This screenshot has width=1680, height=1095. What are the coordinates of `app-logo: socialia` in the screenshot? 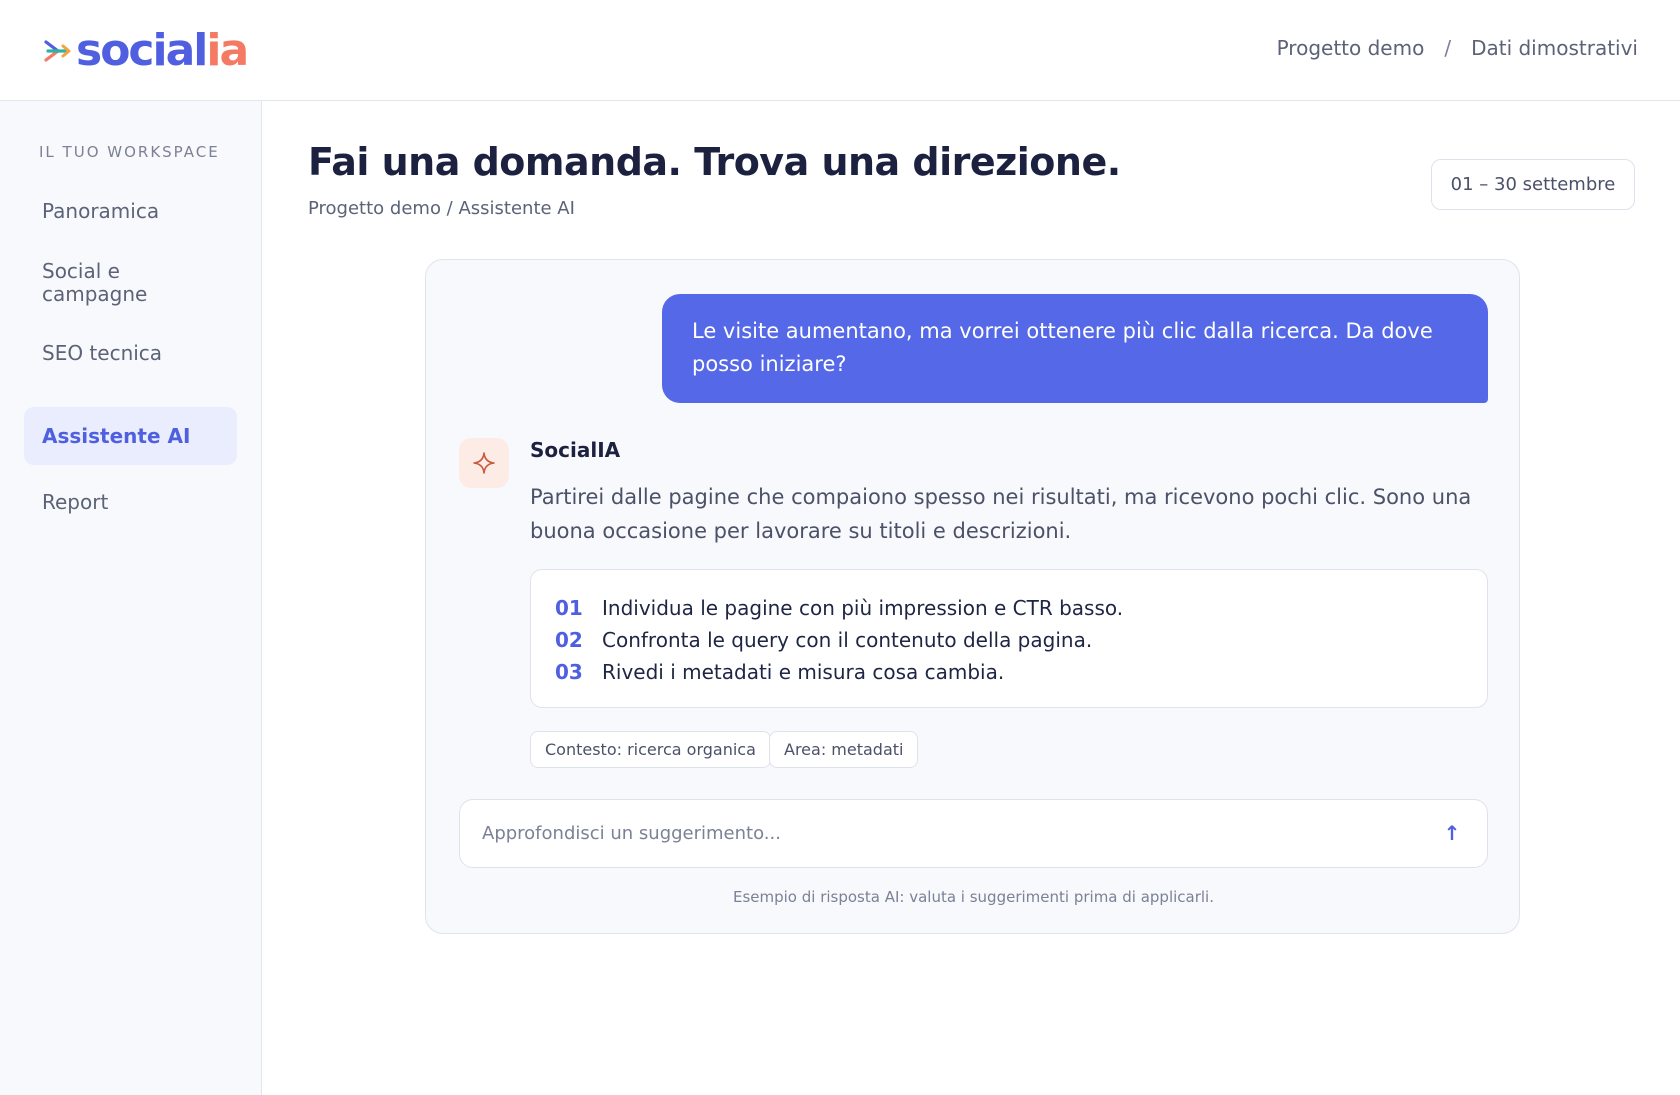 It's located at (145, 50).